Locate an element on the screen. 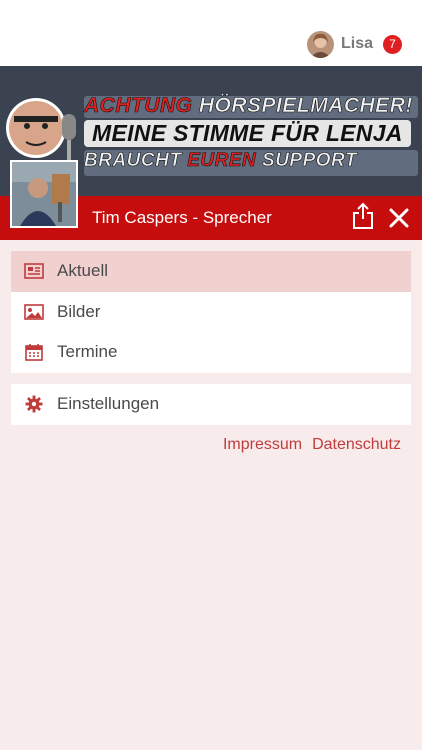  menu-item-aktuell: Aktuell is located at coordinates (211, 271).